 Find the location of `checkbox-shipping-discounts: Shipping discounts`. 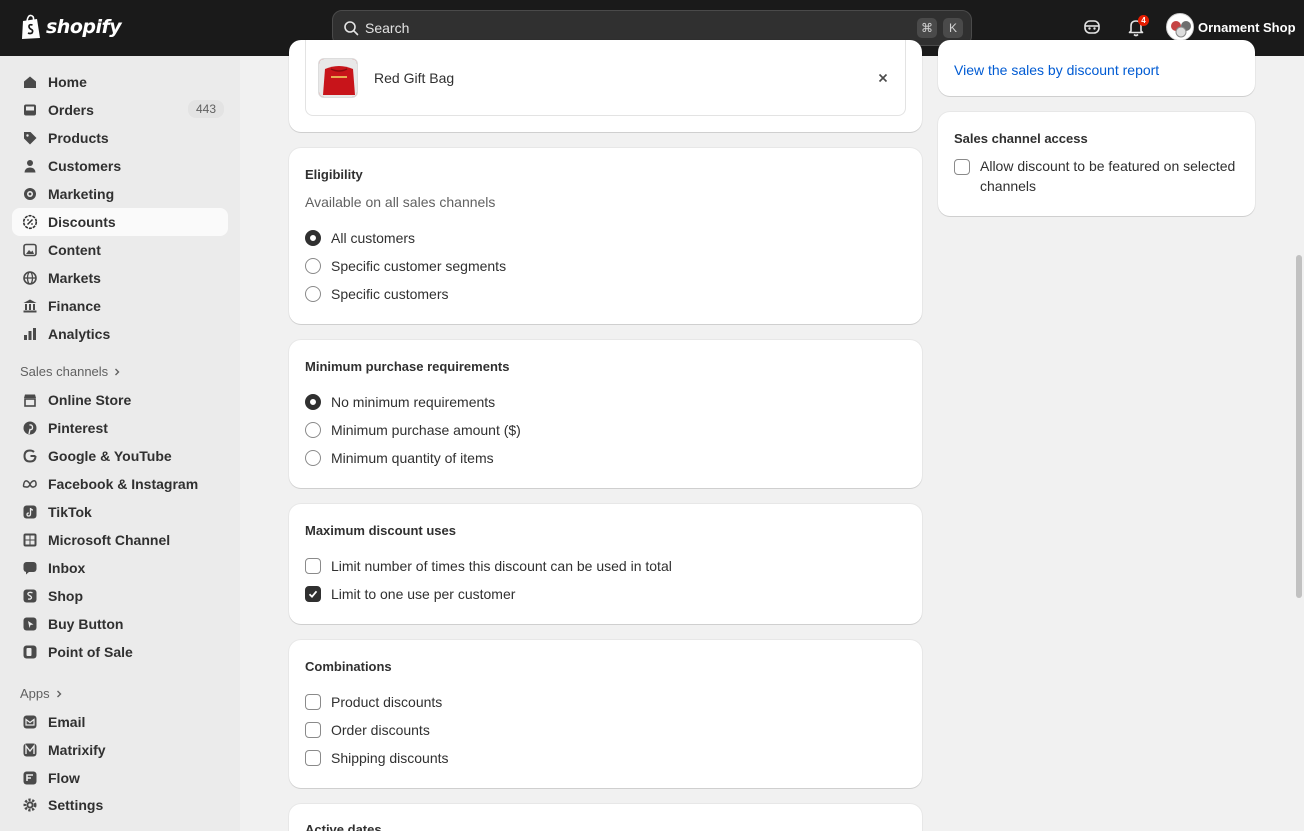

checkbox-shipping-discounts: Shipping discounts is located at coordinates (377, 758).